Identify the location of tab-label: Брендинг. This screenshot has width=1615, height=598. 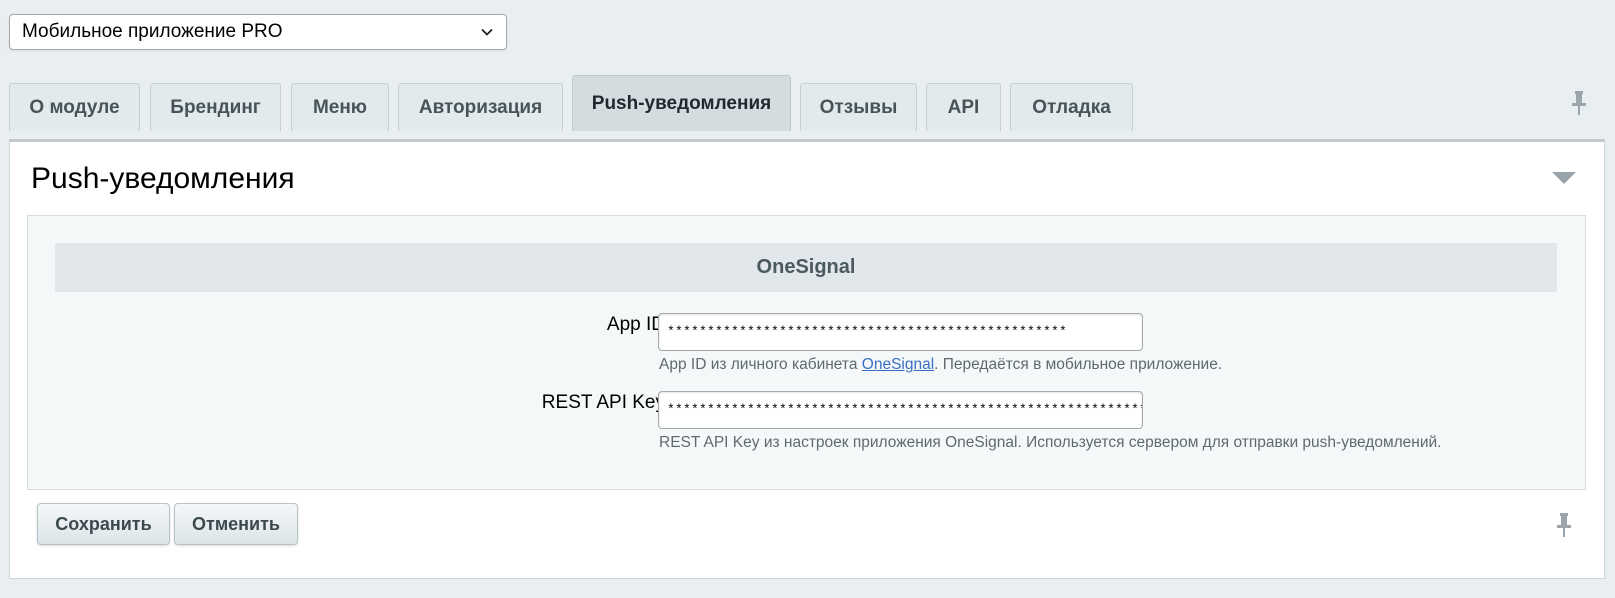
(215, 107).